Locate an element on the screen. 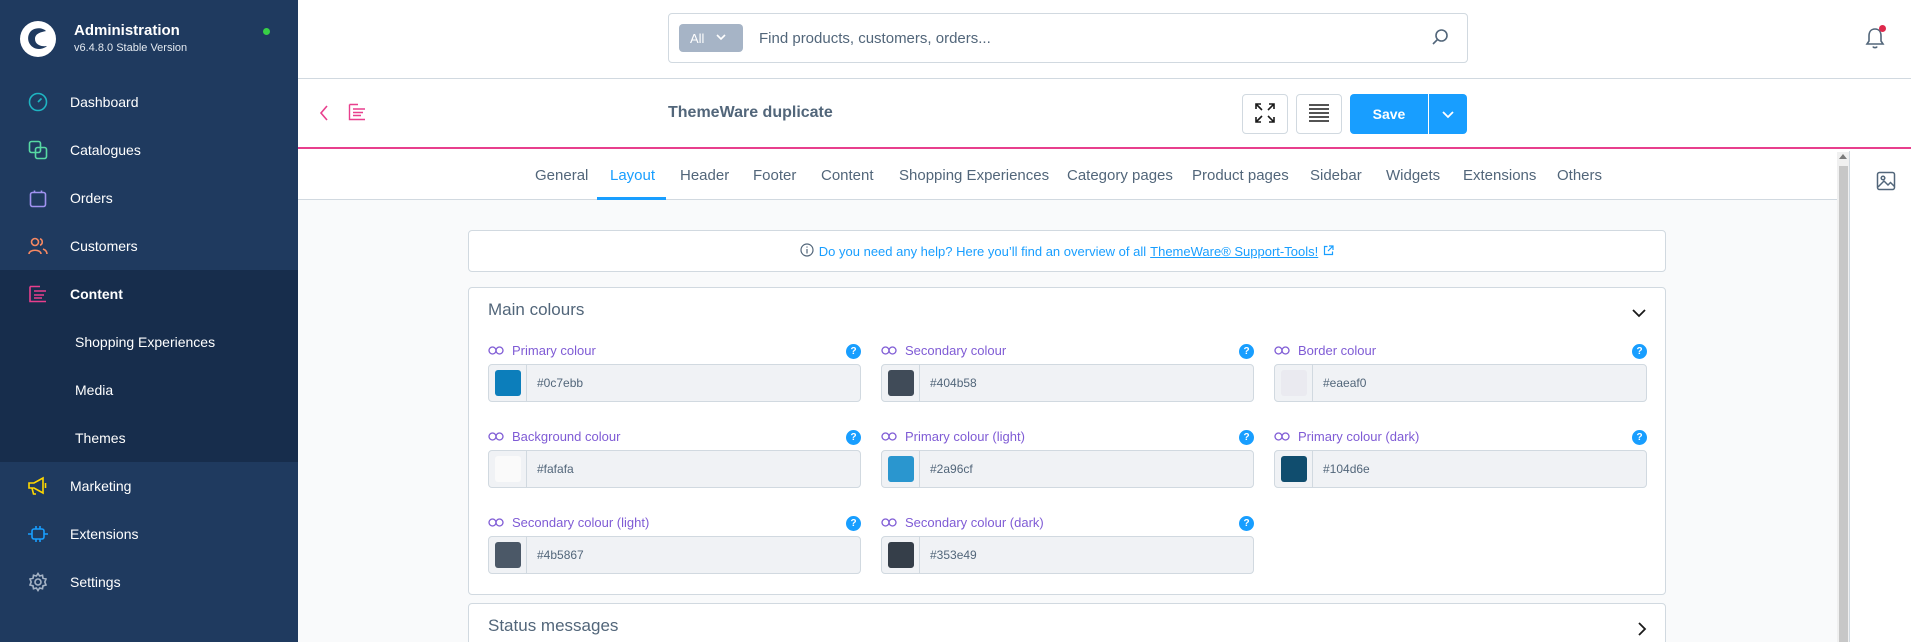 The height and width of the screenshot is (642, 1911). tab-category-pages: Category pages is located at coordinates (1120, 175).